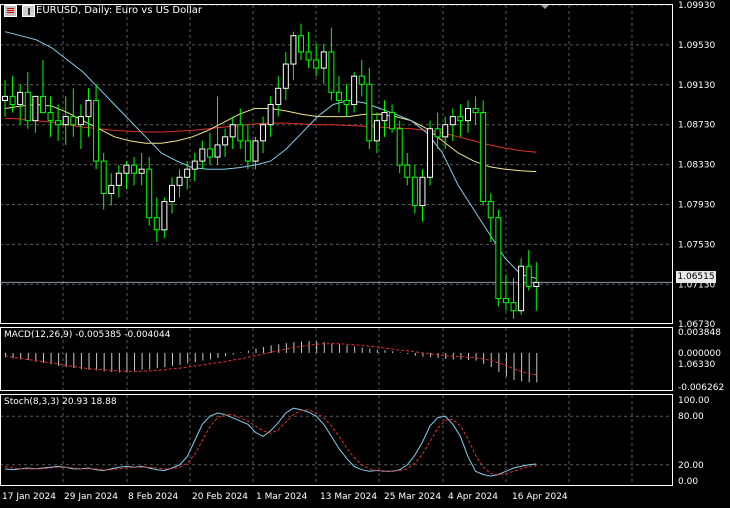 The height and width of the screenshot is (508, 730). I want to click on stoch-main-line, so click(270, 442).